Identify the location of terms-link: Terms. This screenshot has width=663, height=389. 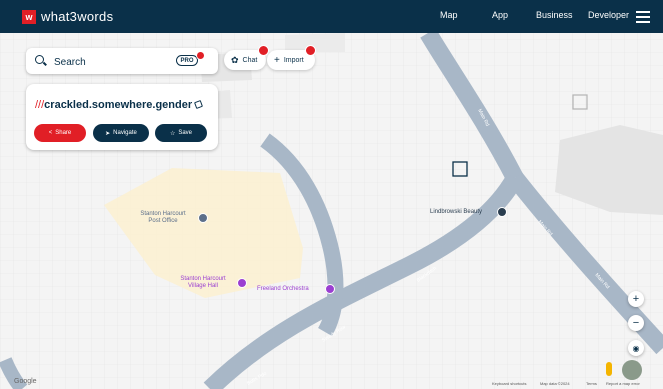
(591, 383).